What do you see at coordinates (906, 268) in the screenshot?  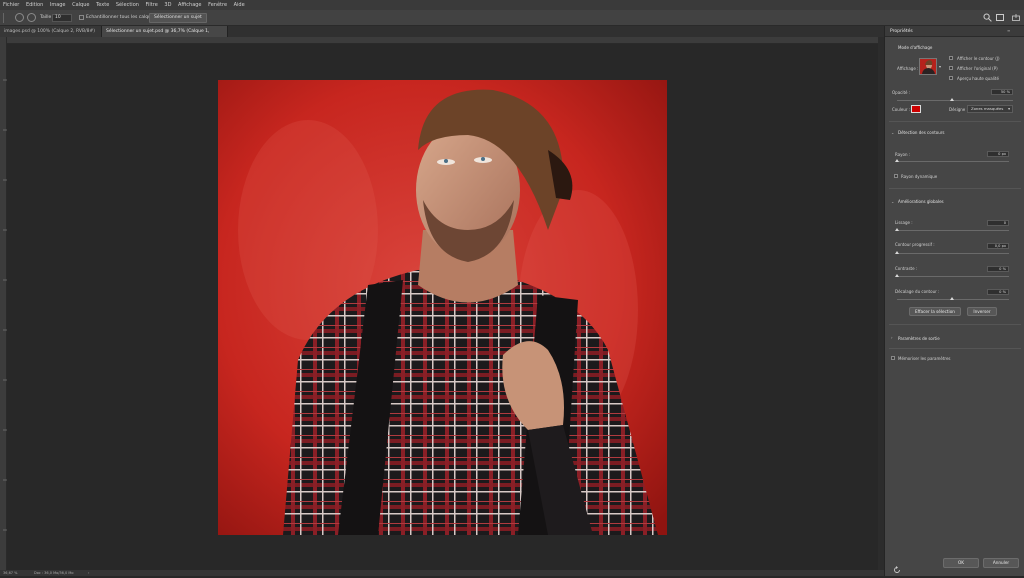 I see `contrast-label: Contraste :` at bounding box center [906, 268].